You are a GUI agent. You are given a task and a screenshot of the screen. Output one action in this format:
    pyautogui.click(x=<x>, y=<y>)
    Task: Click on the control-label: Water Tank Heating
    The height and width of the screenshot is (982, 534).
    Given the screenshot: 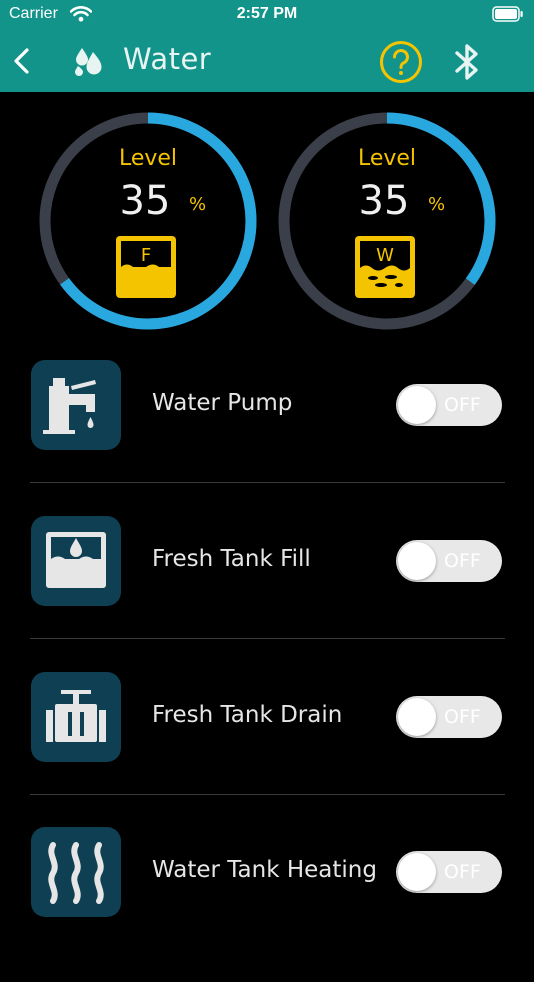 What is the action you would take?
    pyautogui.click(x=264, y=870)
    